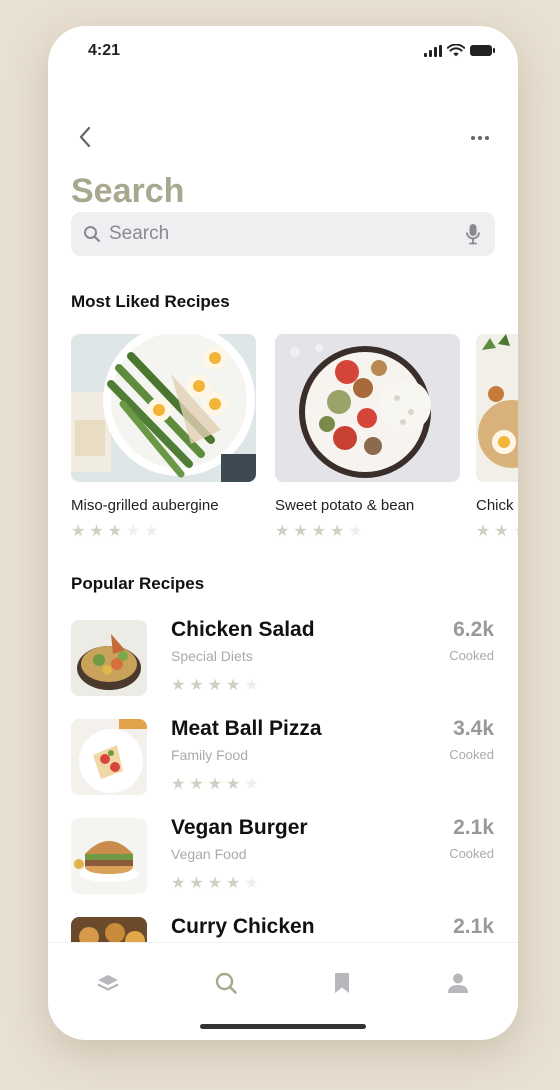 This screenshot has height=1090, width=560. What do you see at coordinates (367, 408) in the screenshot?
I see `recipe-image-sweet-potato-bean` at bounding box center [367, 408].